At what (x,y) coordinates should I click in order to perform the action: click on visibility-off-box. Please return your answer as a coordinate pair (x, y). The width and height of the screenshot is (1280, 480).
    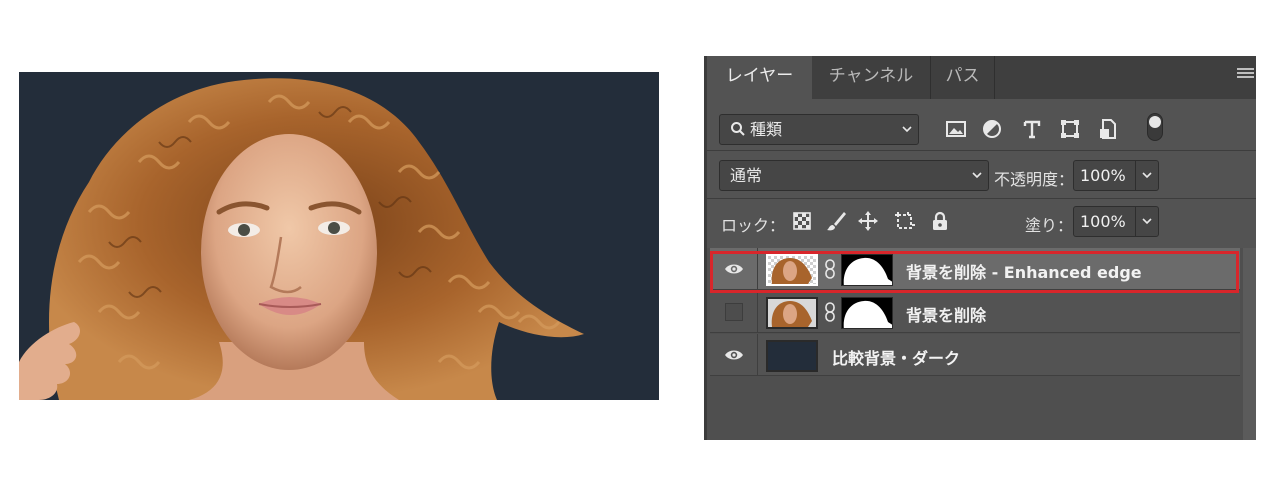
    Looking at the image, I should click on (734, 312).